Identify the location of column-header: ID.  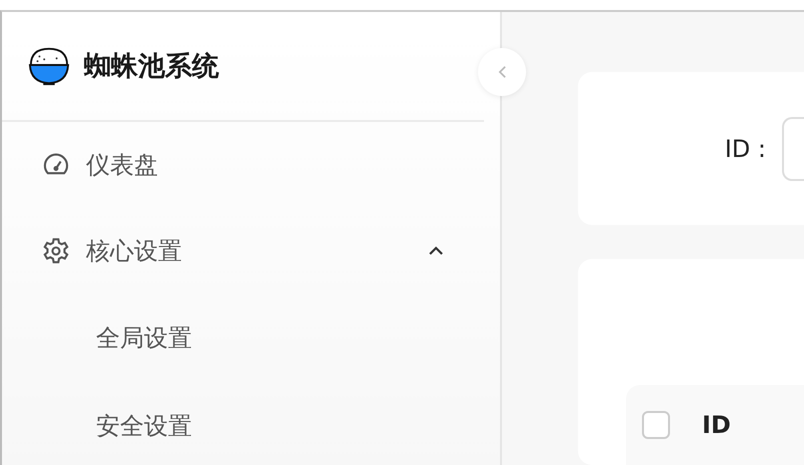
(716, 425).